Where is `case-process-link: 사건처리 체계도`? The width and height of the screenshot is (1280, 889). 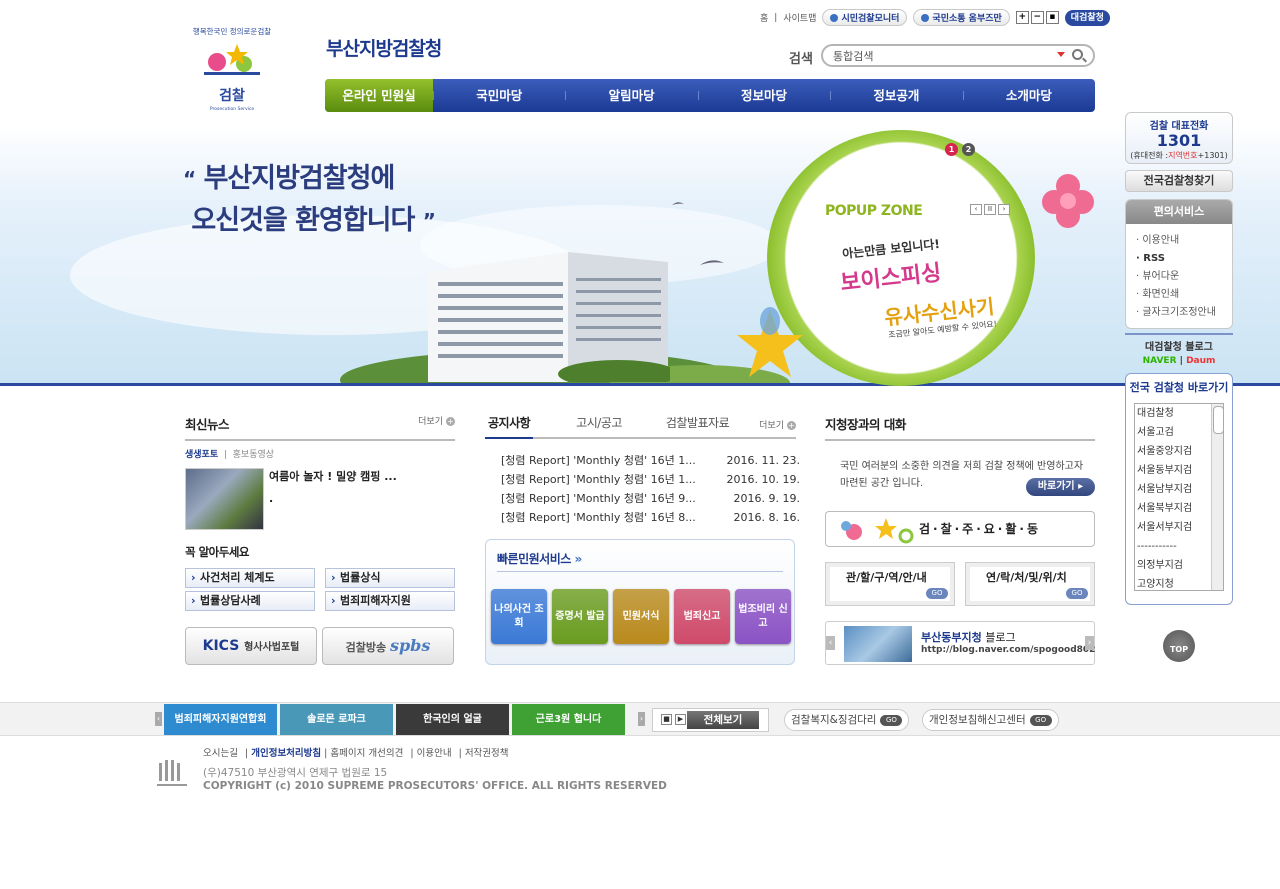
case-process-link: 사건처리 체계도 is located at coordinates (250, 578).